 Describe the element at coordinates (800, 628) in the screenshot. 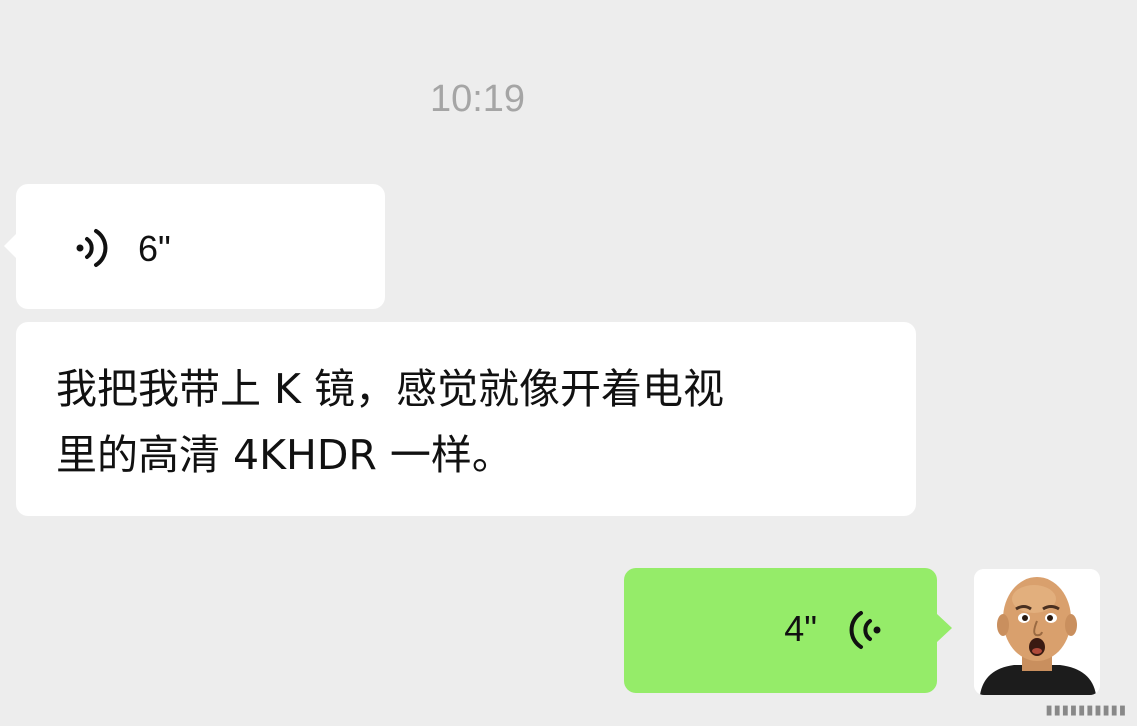

I see `voice-duration: 4"` at that location.